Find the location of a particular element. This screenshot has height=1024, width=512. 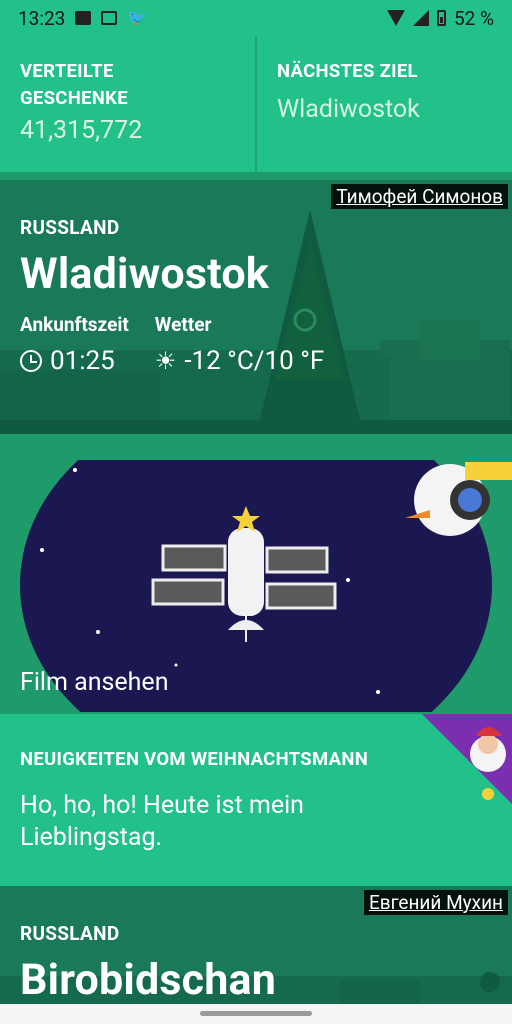

status-bar: 13:23 🐦 52 % is located at coordinates (256, 18).